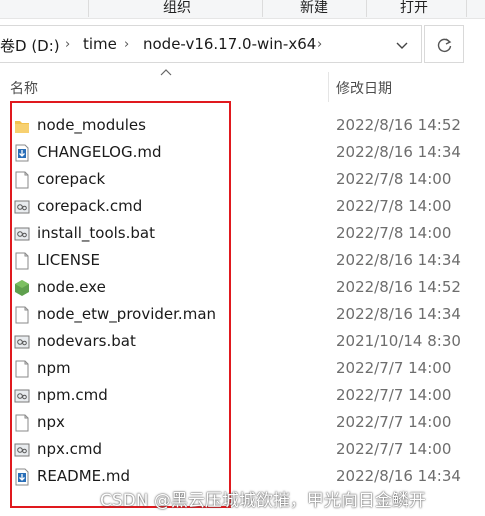 The image size is (485, 516). I want to click on refresh-icon, so click(444, 45).